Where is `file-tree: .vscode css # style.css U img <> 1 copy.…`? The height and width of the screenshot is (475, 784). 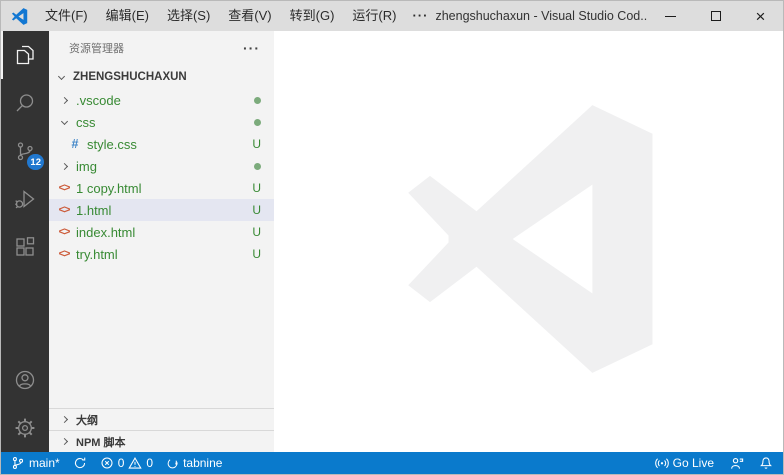 file-tree: .vscode css # style.css U img <> 1 copy.… is located at coordinates (161, 177).